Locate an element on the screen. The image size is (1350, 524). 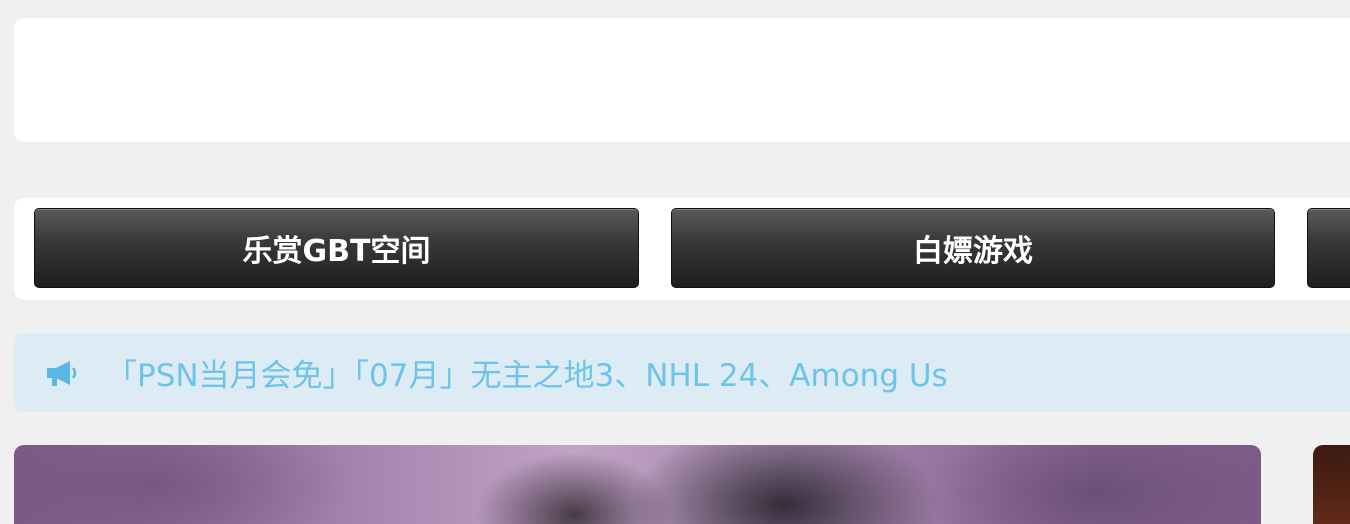
announcement-bar: 「PSN当月会免」「07月」无主之地3、NHL 24、Among Us is located at coordinates (682, 372).